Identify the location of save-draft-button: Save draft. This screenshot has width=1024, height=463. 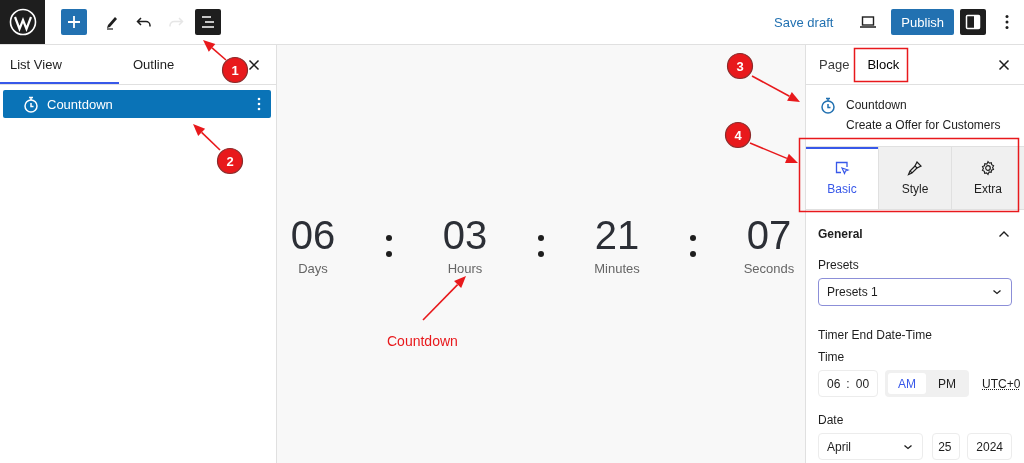
(804, 22).